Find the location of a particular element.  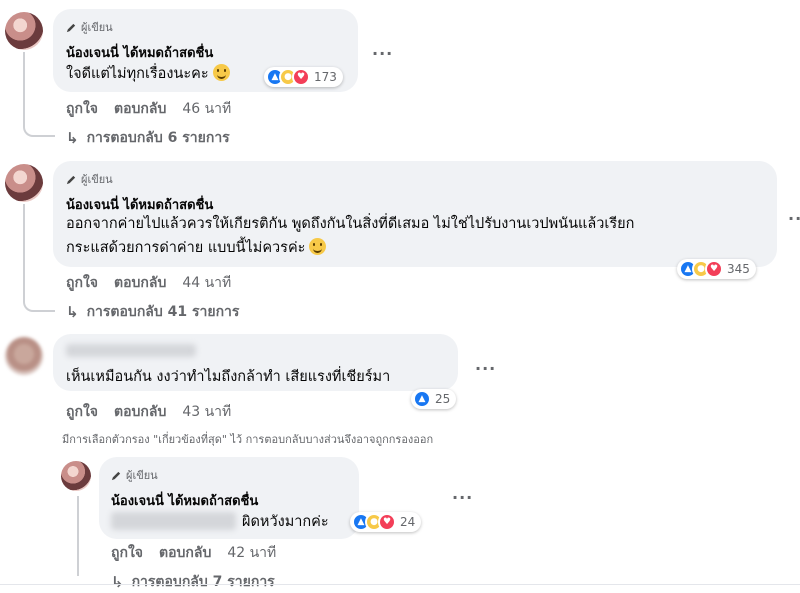

redacted-mention is located at coordinates (173, 521).